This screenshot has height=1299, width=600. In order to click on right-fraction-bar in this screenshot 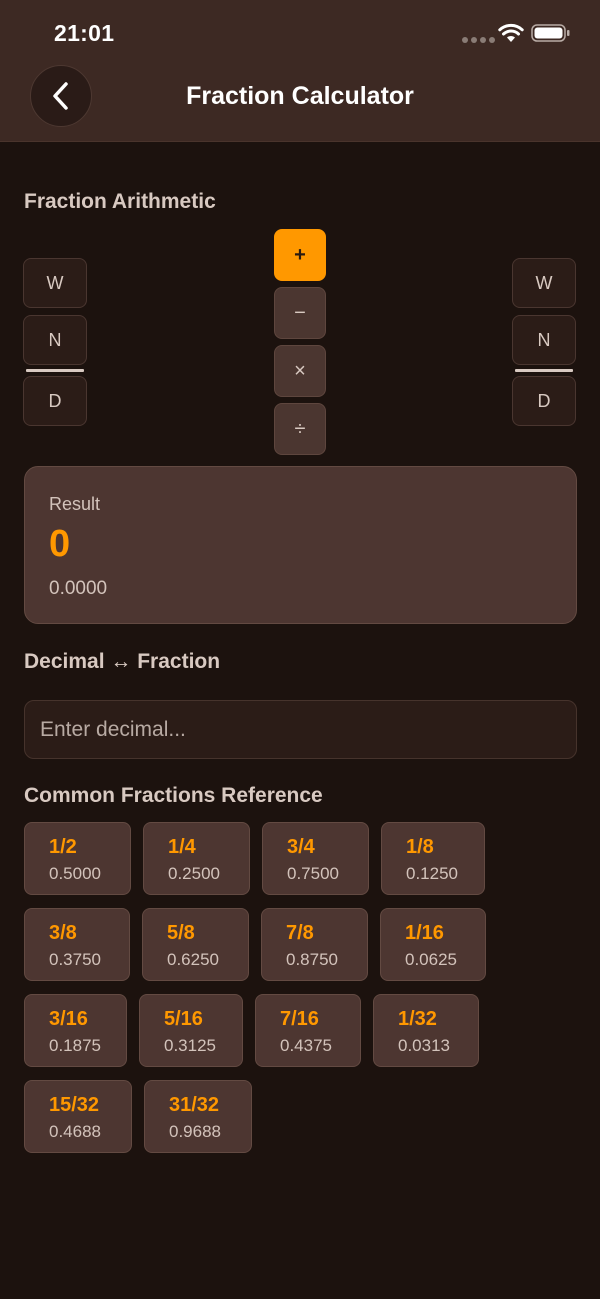, I will do `click(544, 370)`.